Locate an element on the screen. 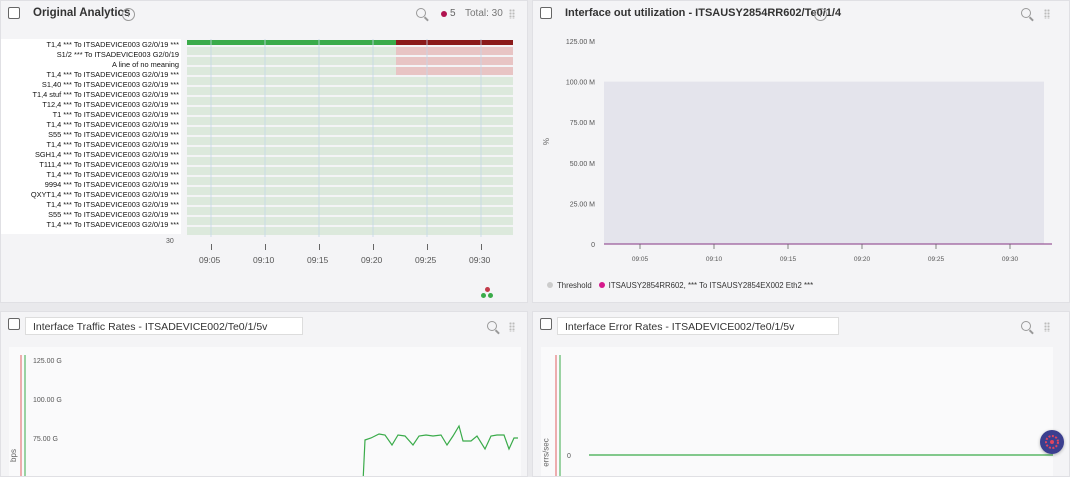 The image size is (1070, 477). y-tick-label: 100.00 G is located at coordinates (47, 400).